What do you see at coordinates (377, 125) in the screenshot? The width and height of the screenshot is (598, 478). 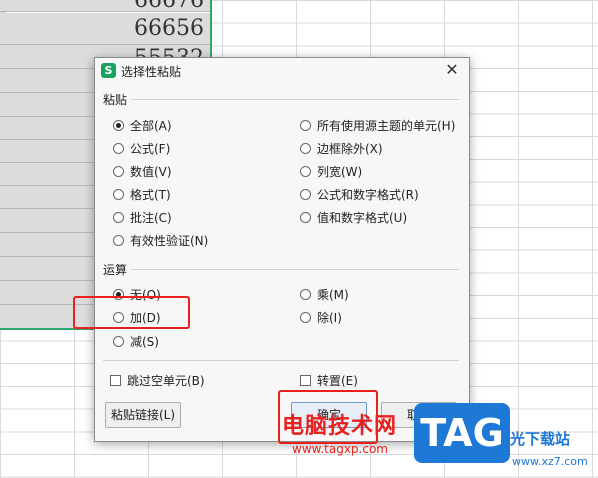 I see `radio-paste-source-theme: 所有使用源主题的单元(H)` at bounding box center [377, 125].